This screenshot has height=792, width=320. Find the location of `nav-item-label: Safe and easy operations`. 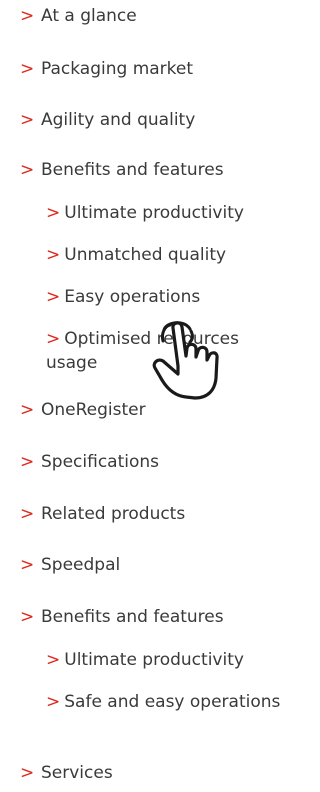

nav-item-label: Safe and easy operations is located at coordinates (172, 702).